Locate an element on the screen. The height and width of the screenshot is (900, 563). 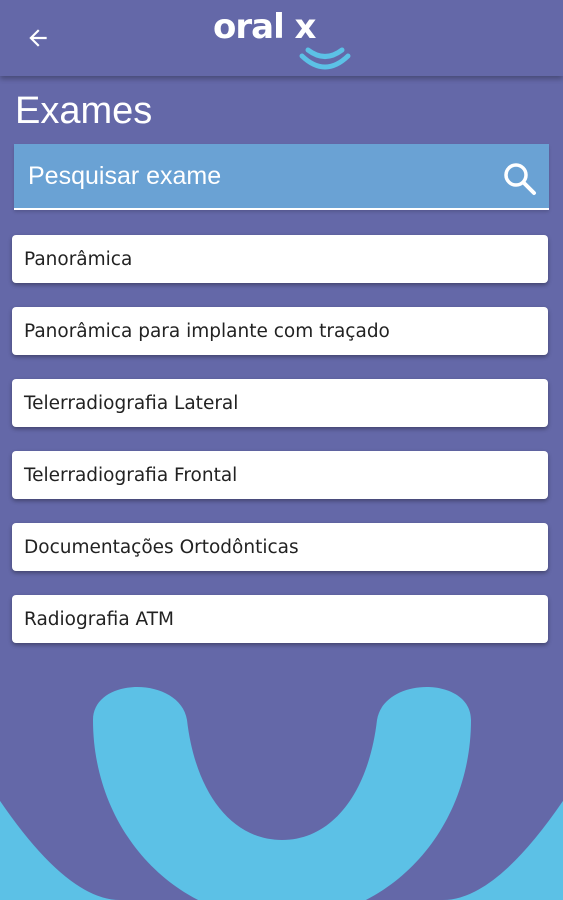
exam-list-item: Documentações Ortodônticas is located at coordinates (280, 547).